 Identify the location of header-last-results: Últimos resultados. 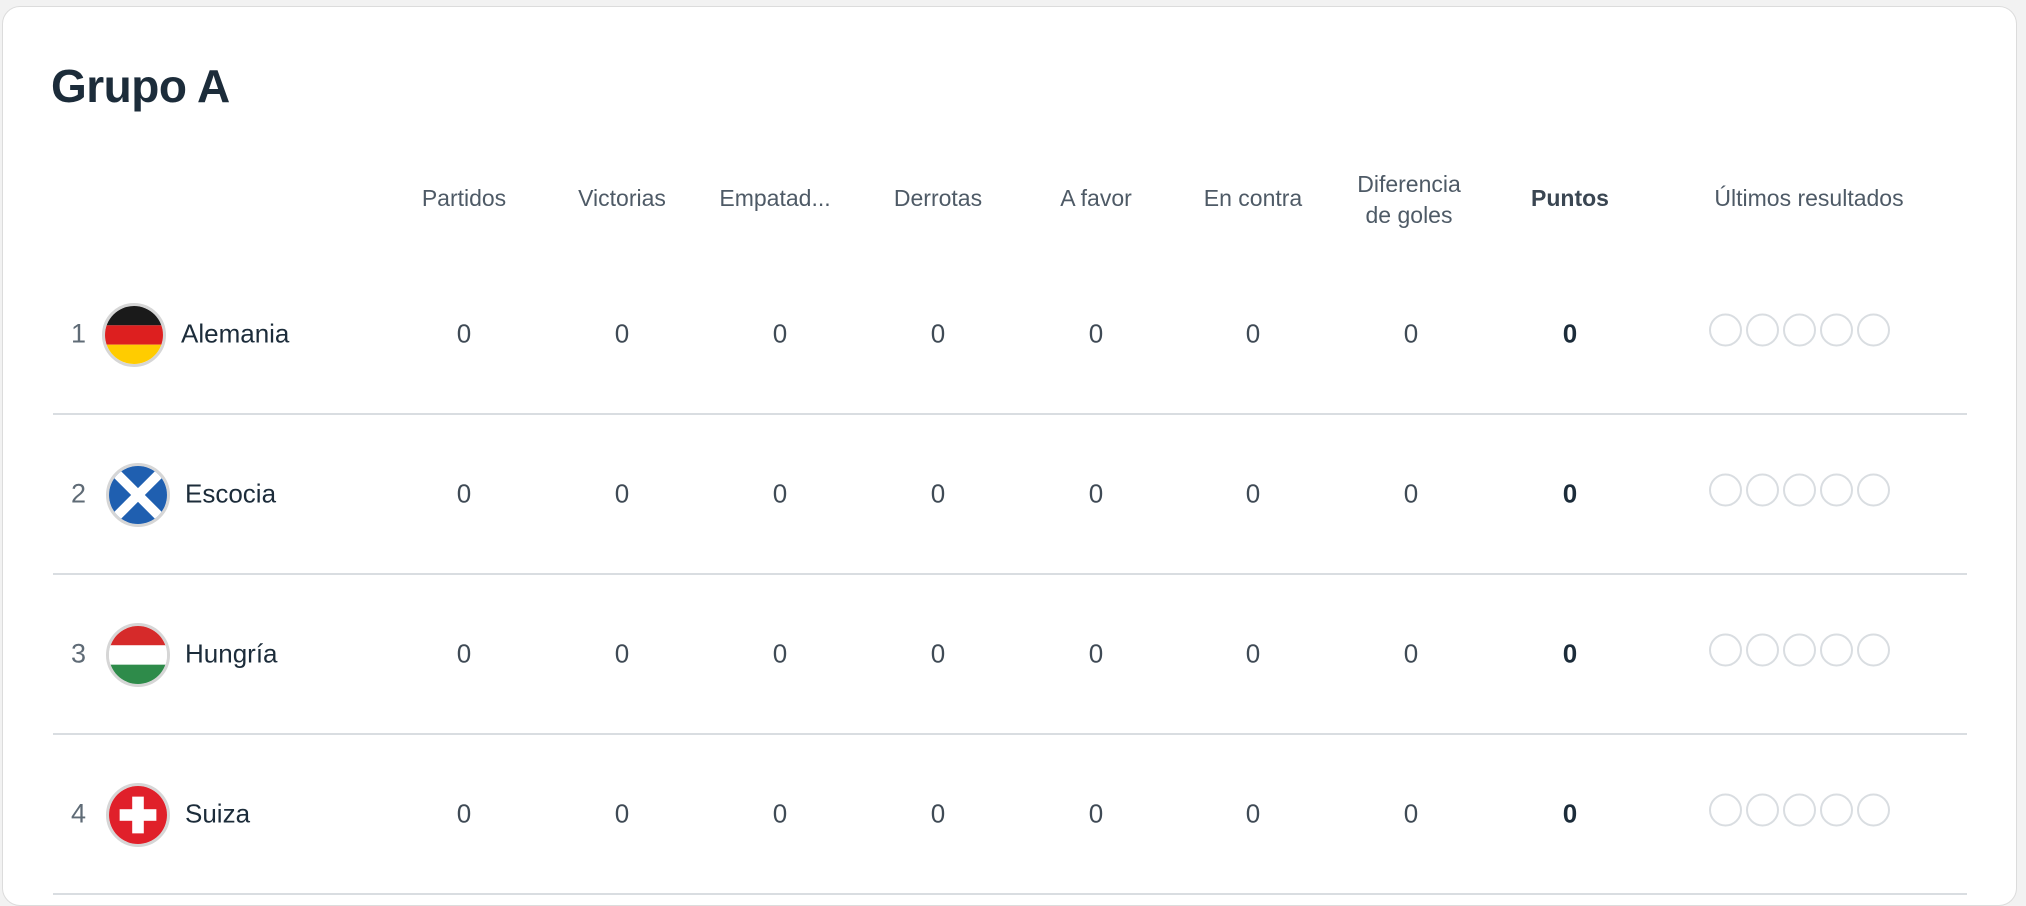
(1809, 198).